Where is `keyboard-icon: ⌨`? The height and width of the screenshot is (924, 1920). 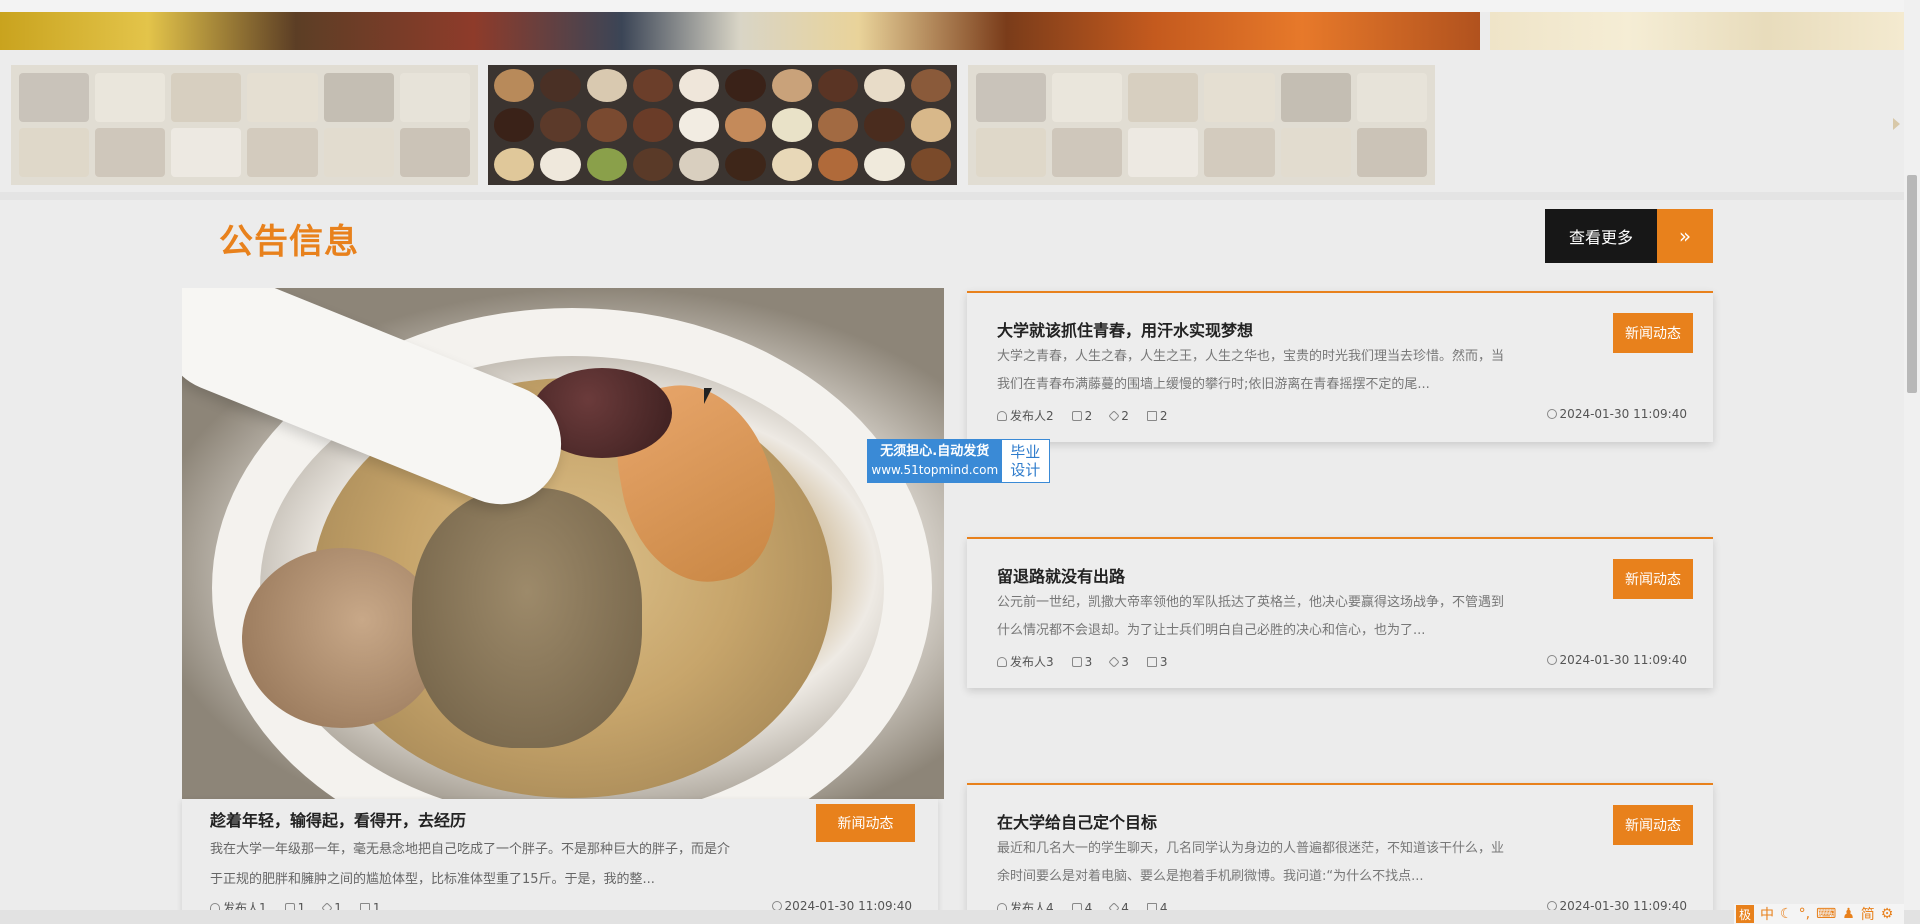 keyboard-icon: ⌨ is located at coordinates (1826, 914).